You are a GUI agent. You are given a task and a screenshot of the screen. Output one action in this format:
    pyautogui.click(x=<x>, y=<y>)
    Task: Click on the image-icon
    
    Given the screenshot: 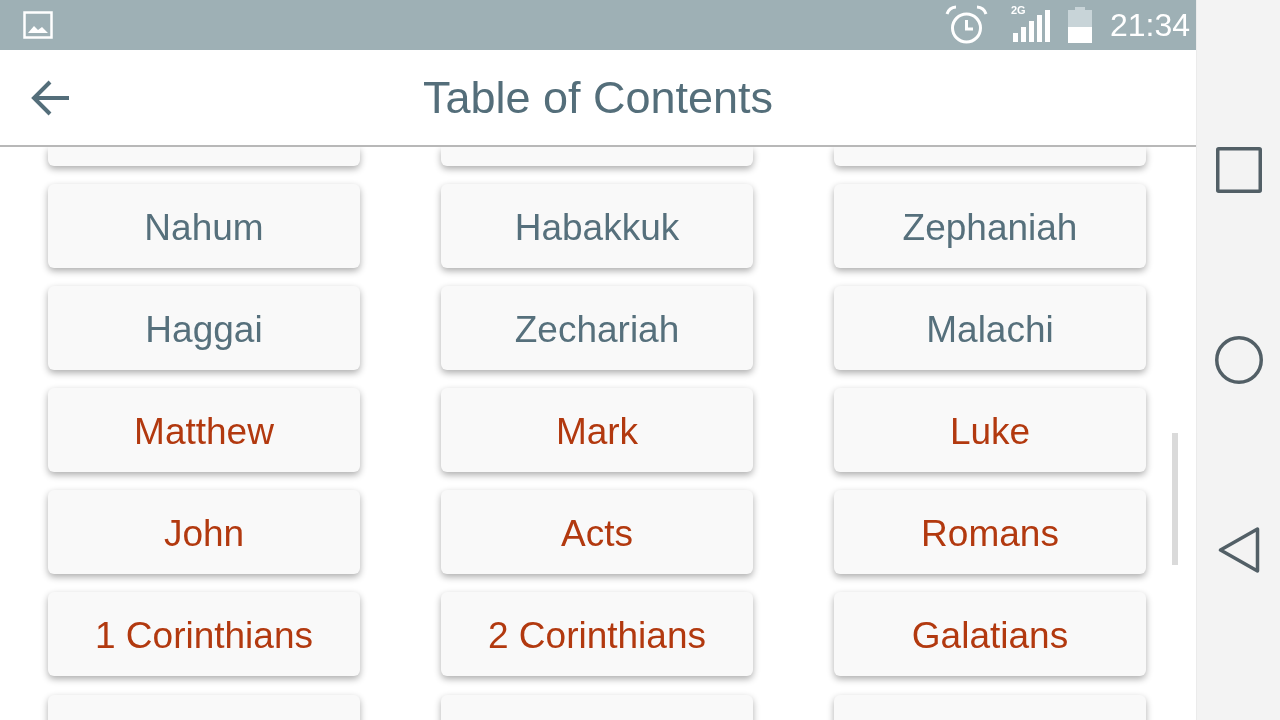 What is the action you would take?
    pyautogui.click(x=38, y=25)
    